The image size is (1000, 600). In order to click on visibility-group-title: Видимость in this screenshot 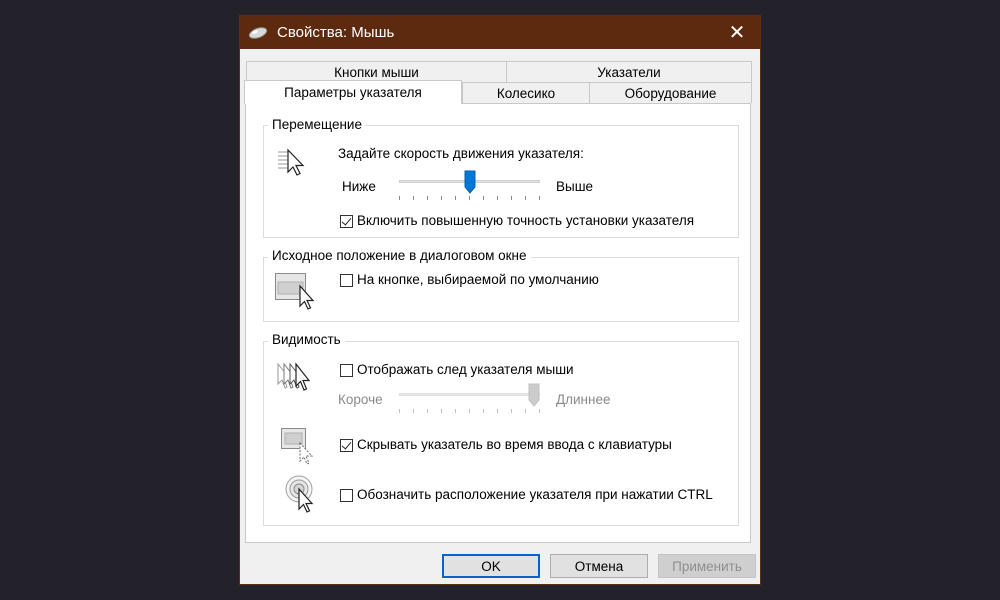, I will do `click(306, 339)`.